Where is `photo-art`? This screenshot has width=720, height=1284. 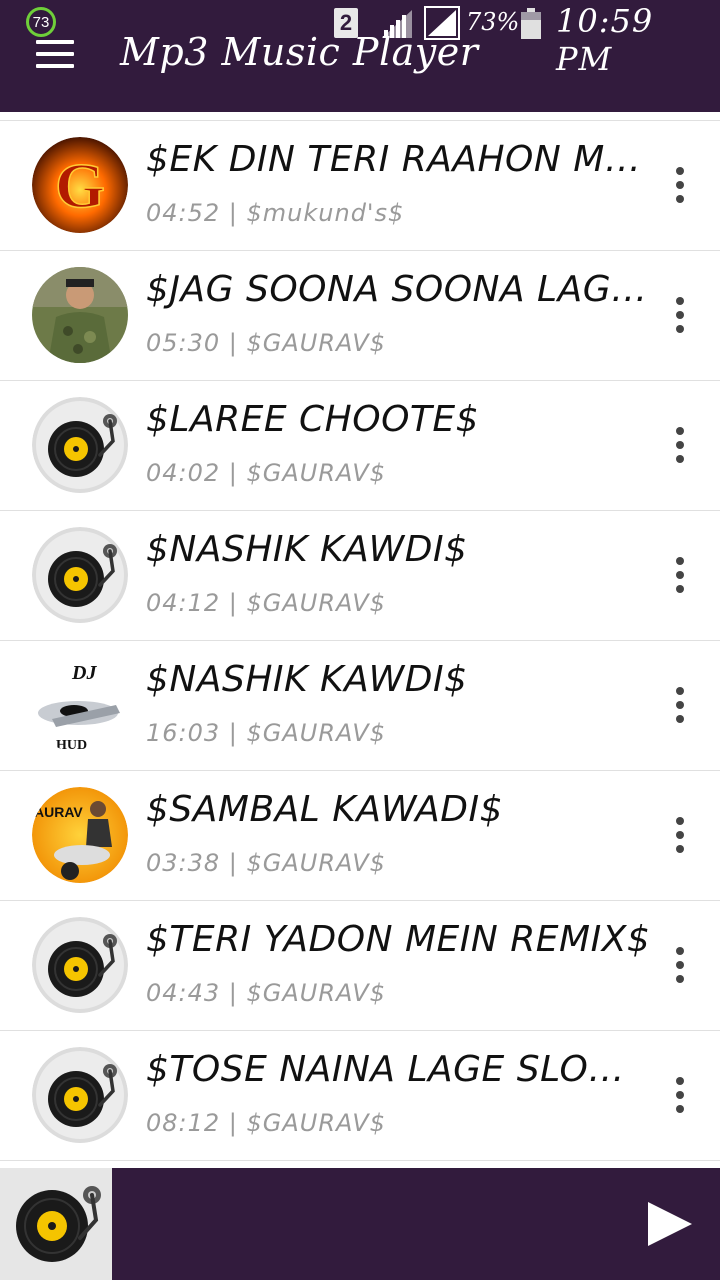 photo-art is located at coordinates (80, 315).